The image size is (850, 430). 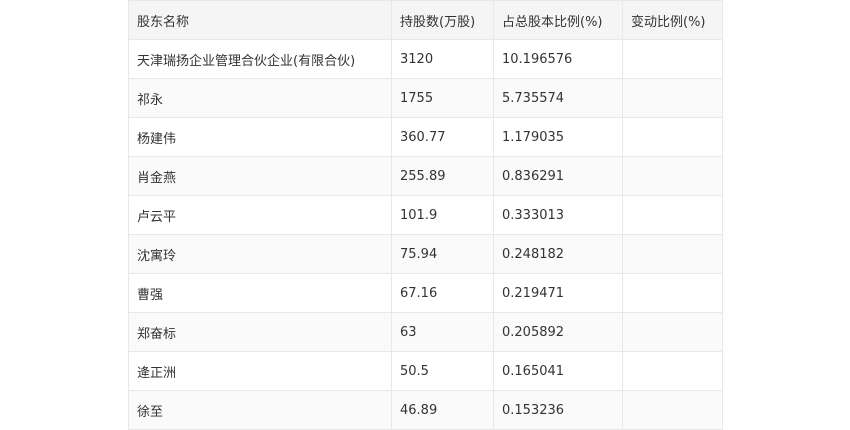 I want to click on table-row: 卢云平 101.9 0.333013, so click(x=425, y=215).